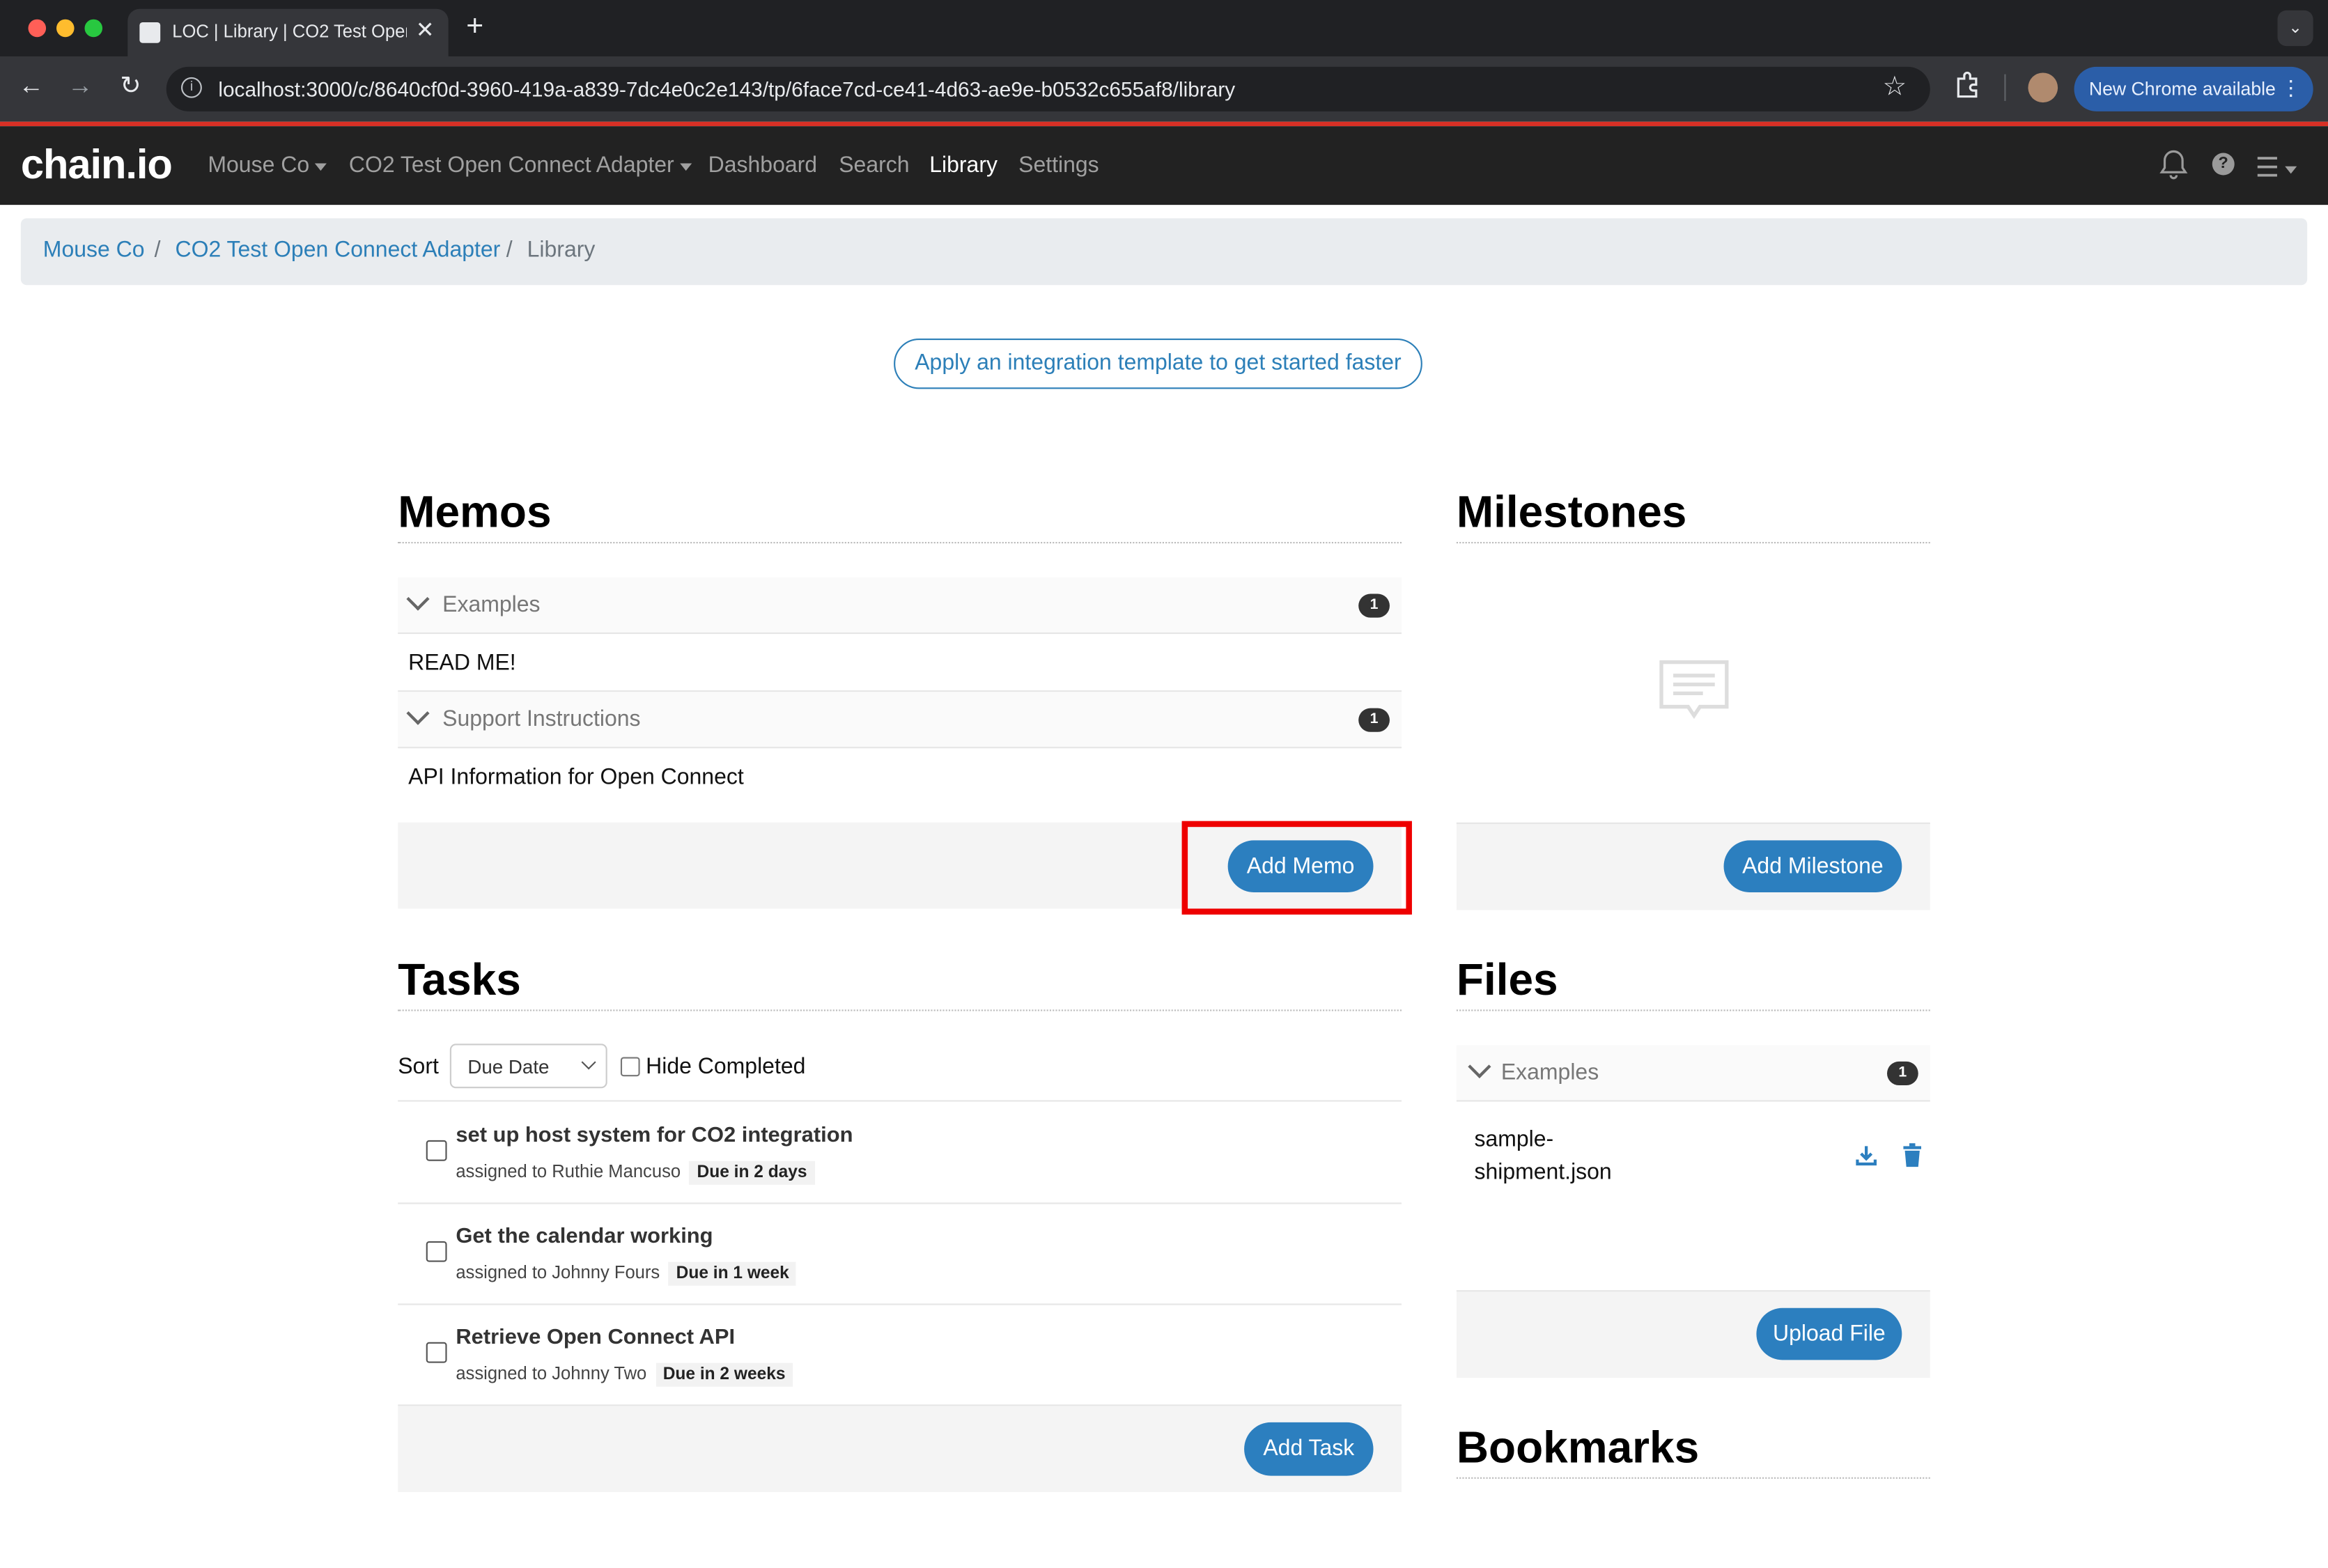 The height and width of the screenshot is (1568, 2328). I want to click on task-assignee: assigned to Johnny Fours, so click(558, 1272).